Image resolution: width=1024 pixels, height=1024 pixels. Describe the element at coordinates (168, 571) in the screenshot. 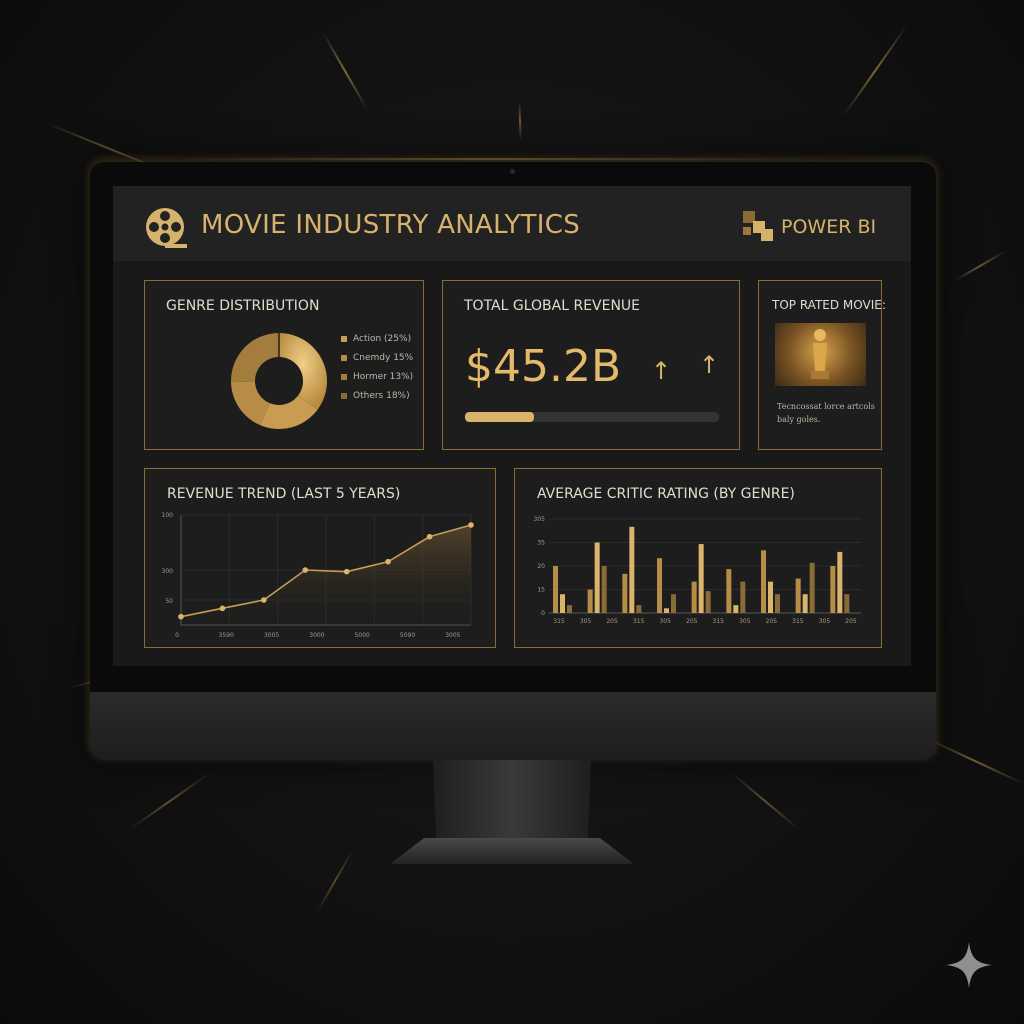

I see `y-tick-label: 300` at that location.